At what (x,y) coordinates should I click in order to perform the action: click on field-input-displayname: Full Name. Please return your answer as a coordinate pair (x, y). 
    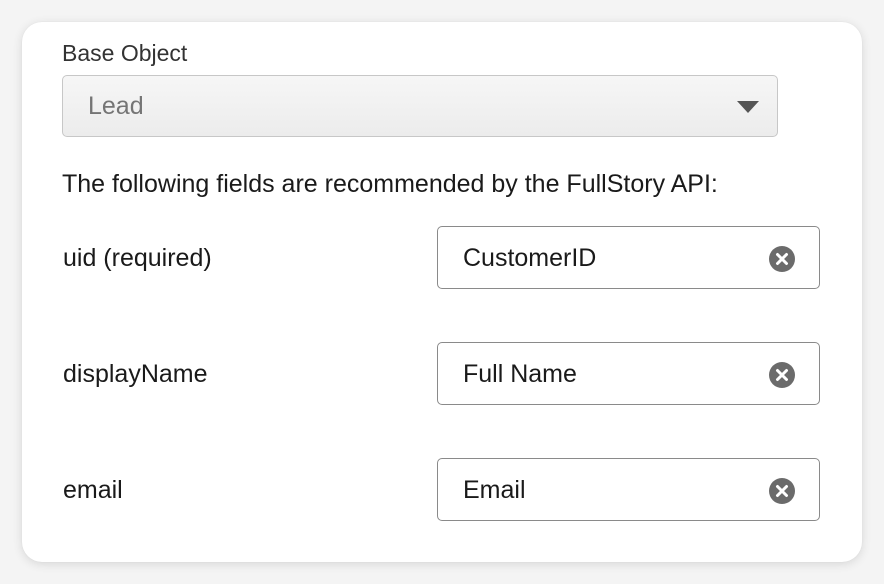
    Looking at the image, I should click on (628, 373).